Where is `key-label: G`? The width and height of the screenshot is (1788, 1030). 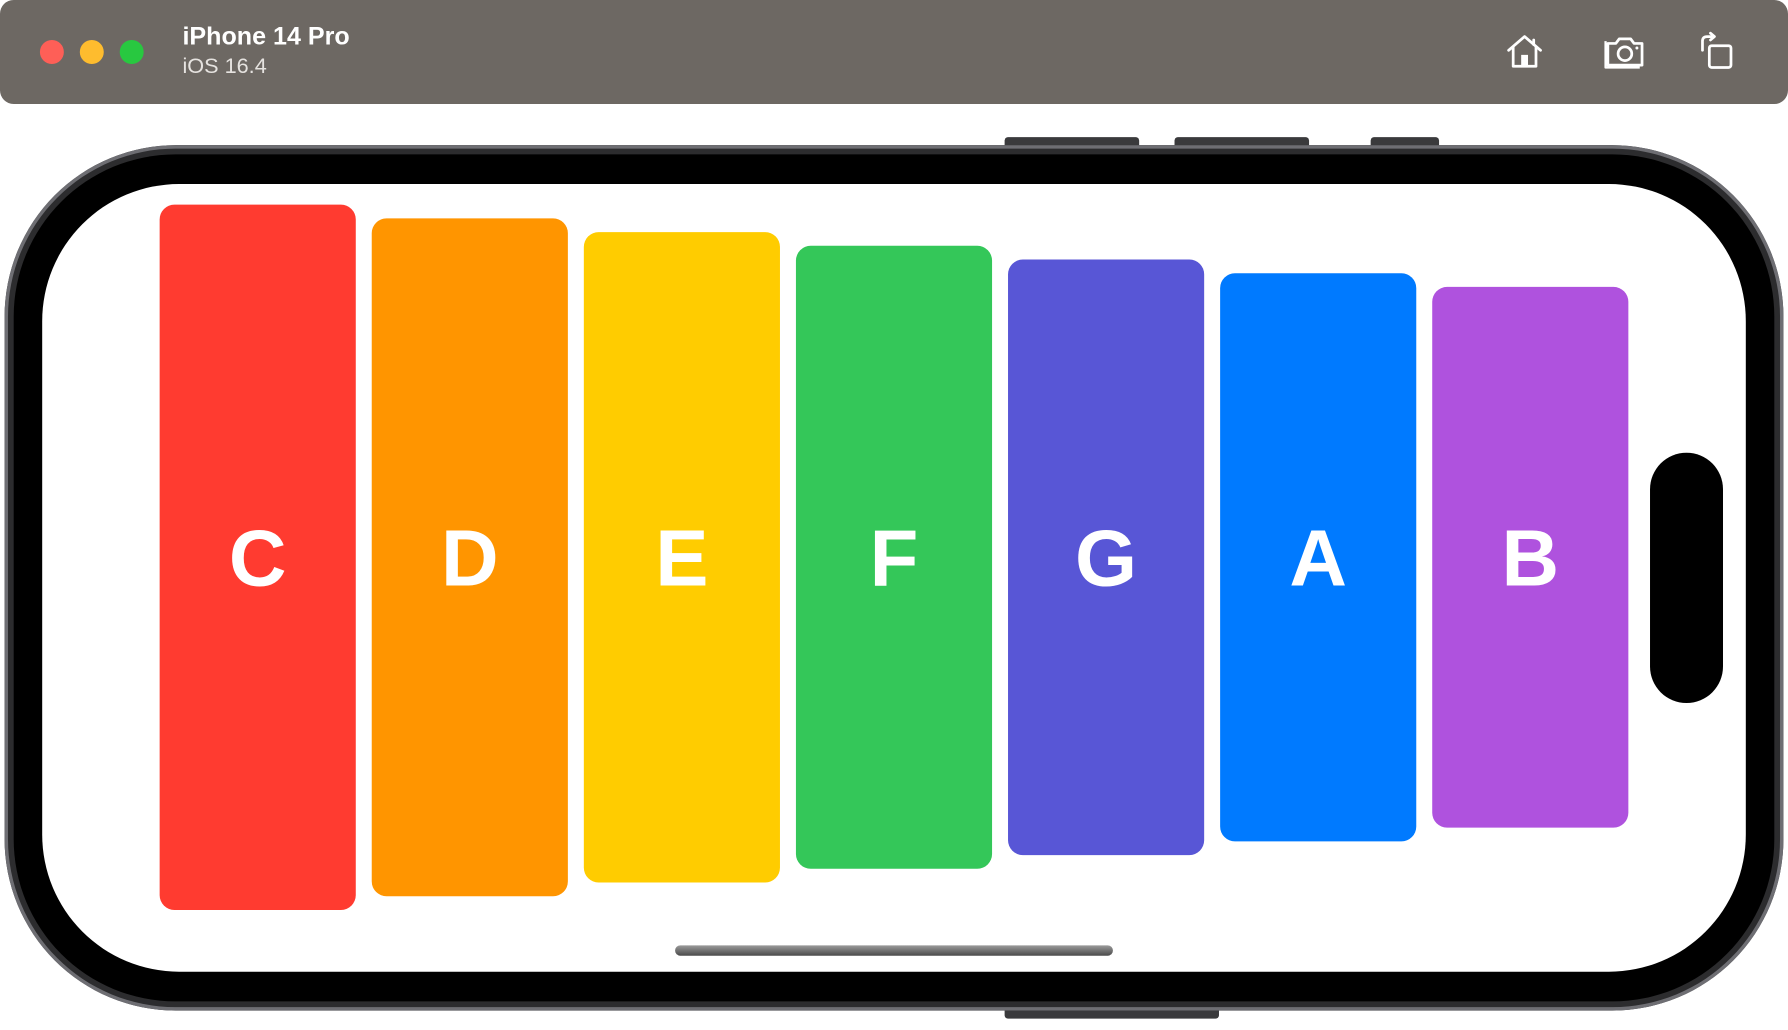 key-label: G is located at coordinates (1106, 557).